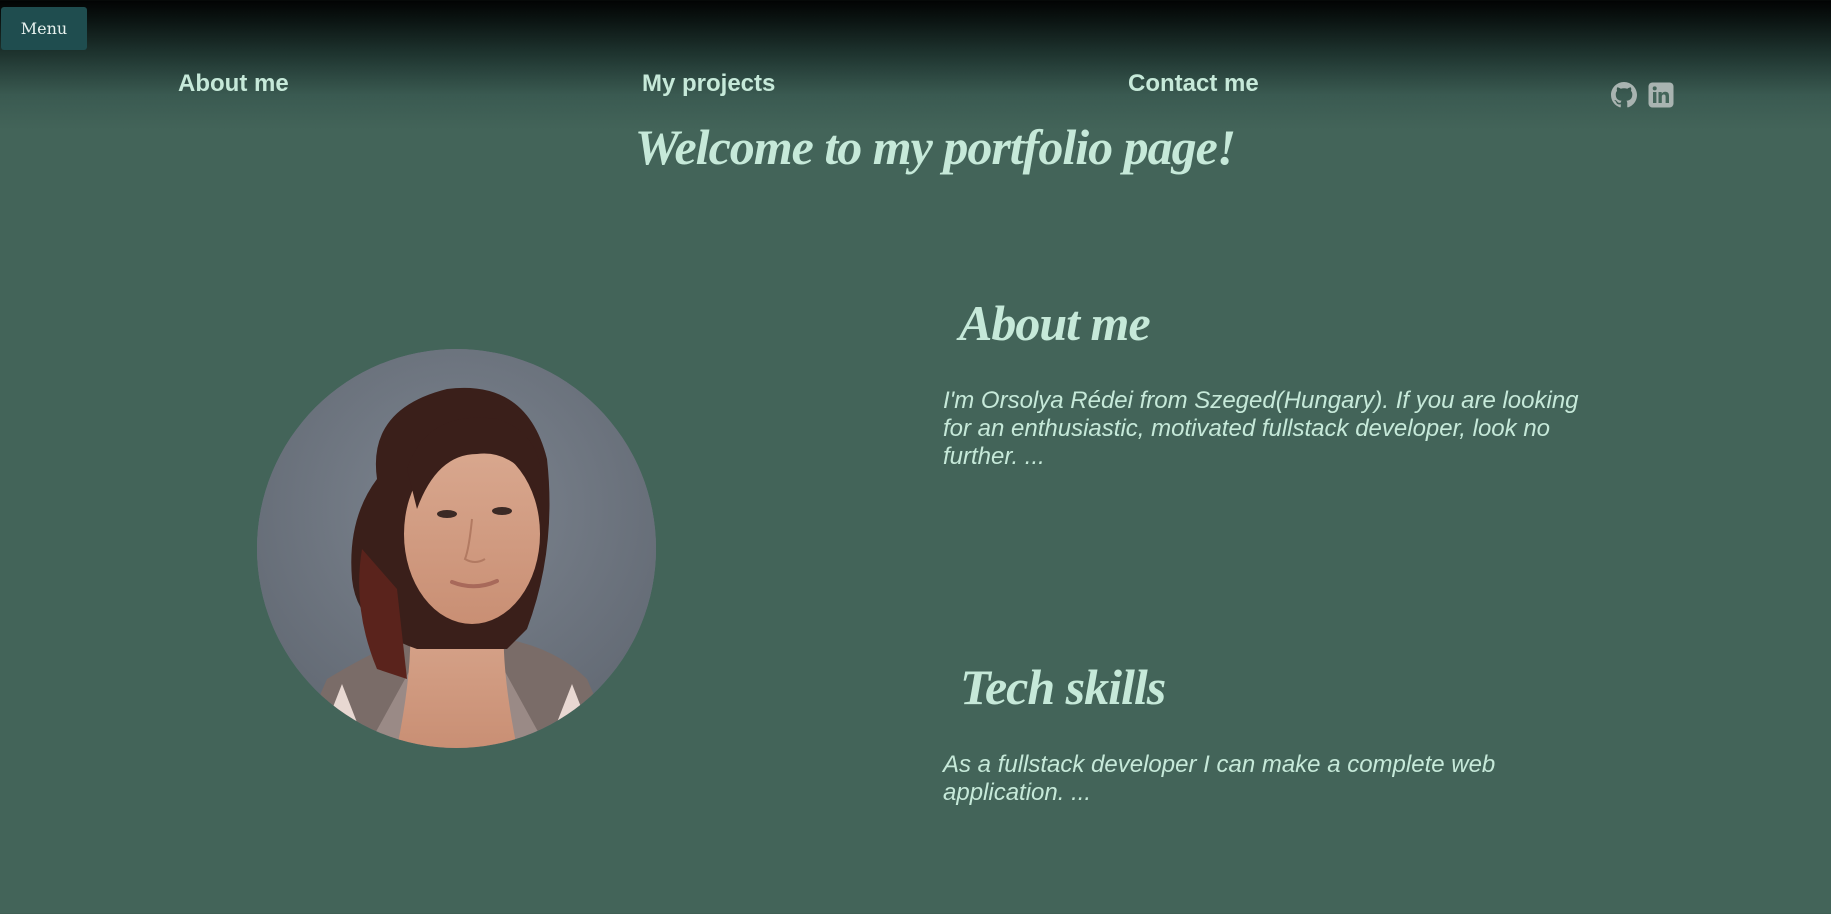 The width and height of the screenshot is (1831, 914). What do you see at coordinates (1063, 687) in the screenshot?
I see `tech-skills-heading: Tech skills` at bounding box center [1063, 687].